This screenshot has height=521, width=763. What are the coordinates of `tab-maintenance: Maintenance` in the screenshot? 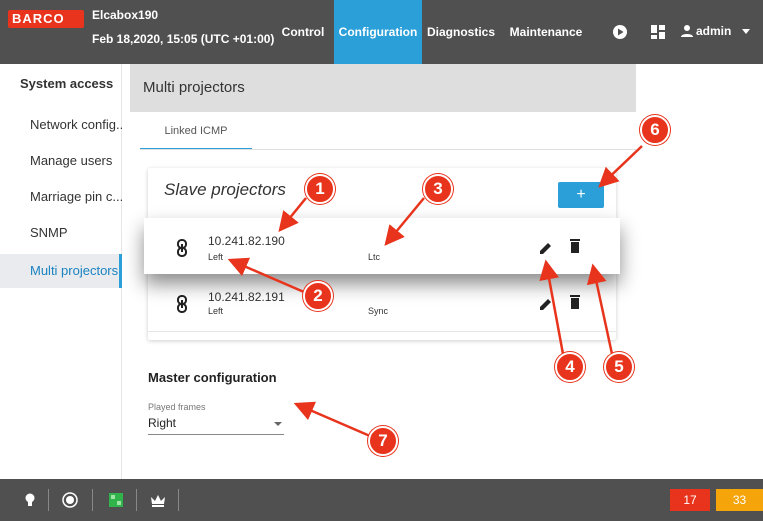 It's located at (546, 32).